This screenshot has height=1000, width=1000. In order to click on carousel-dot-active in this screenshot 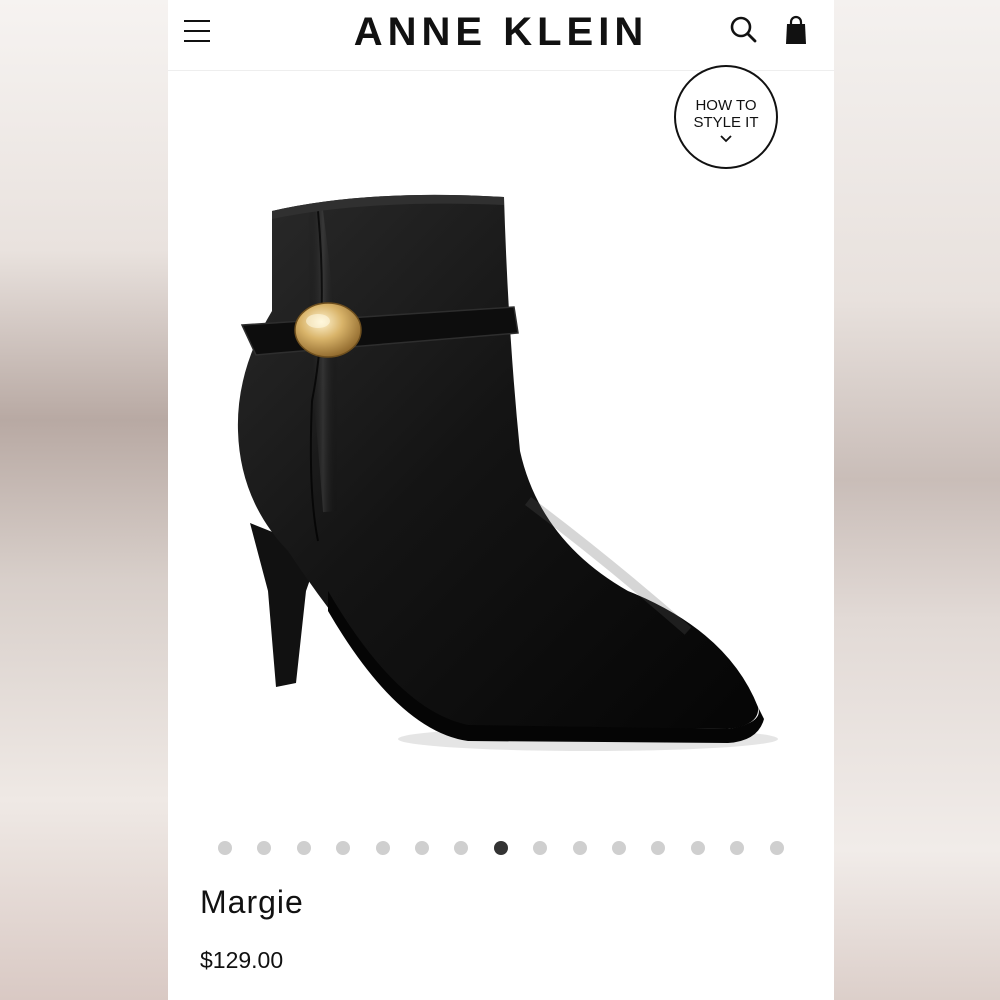, I will do `click(500, 848)`.